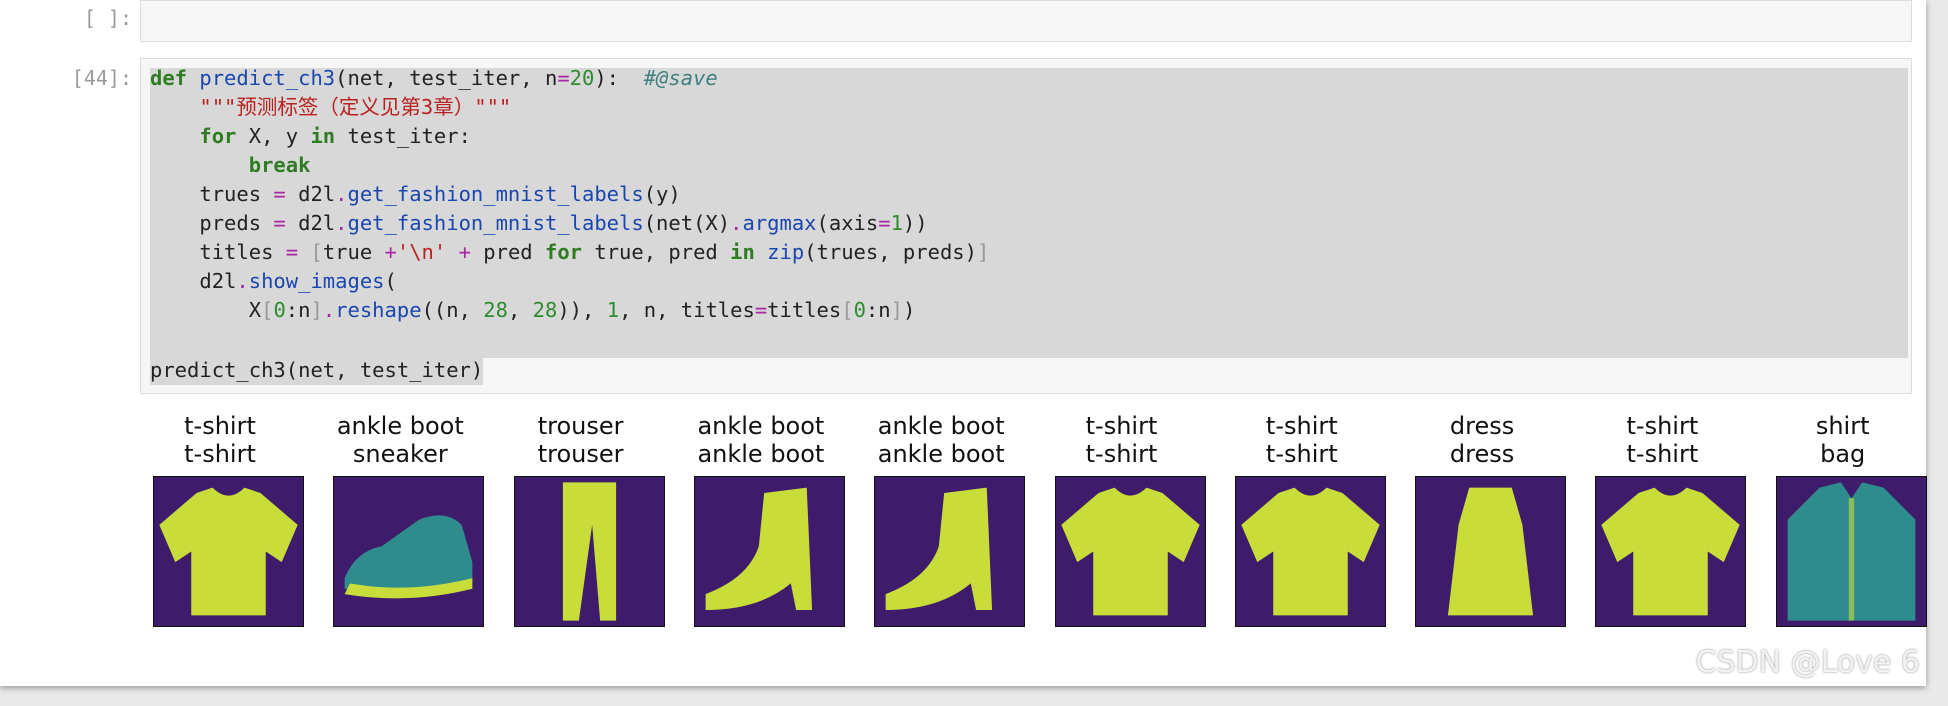 This screenshot has height=706, width=1948. Describe the element at coordinates (101, 78) in the screenshot. I see `cell-prompt-44: [44]:` at that location.